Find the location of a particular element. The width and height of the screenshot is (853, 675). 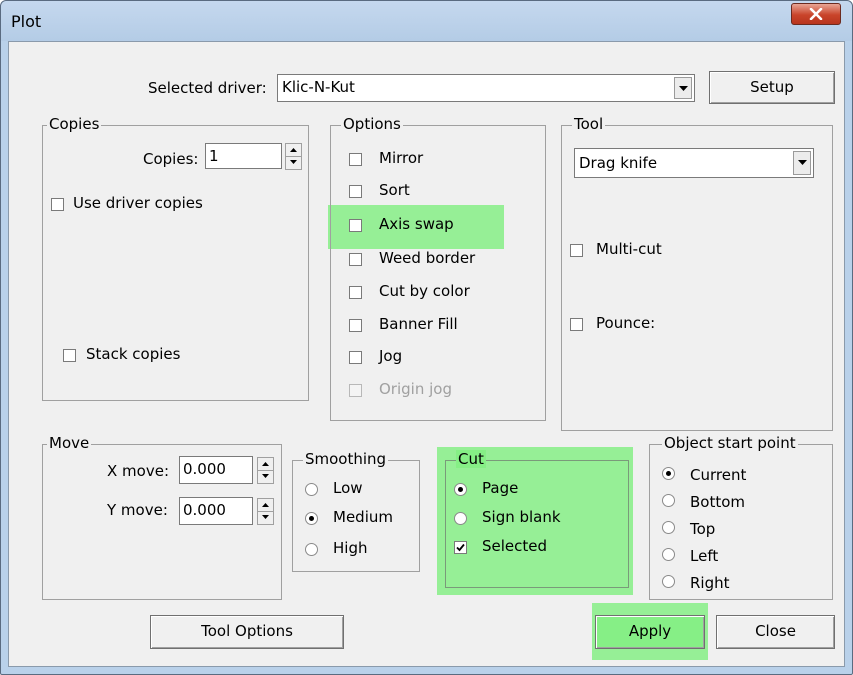

smoothing-low-radio is located at coordinates (311, 489).